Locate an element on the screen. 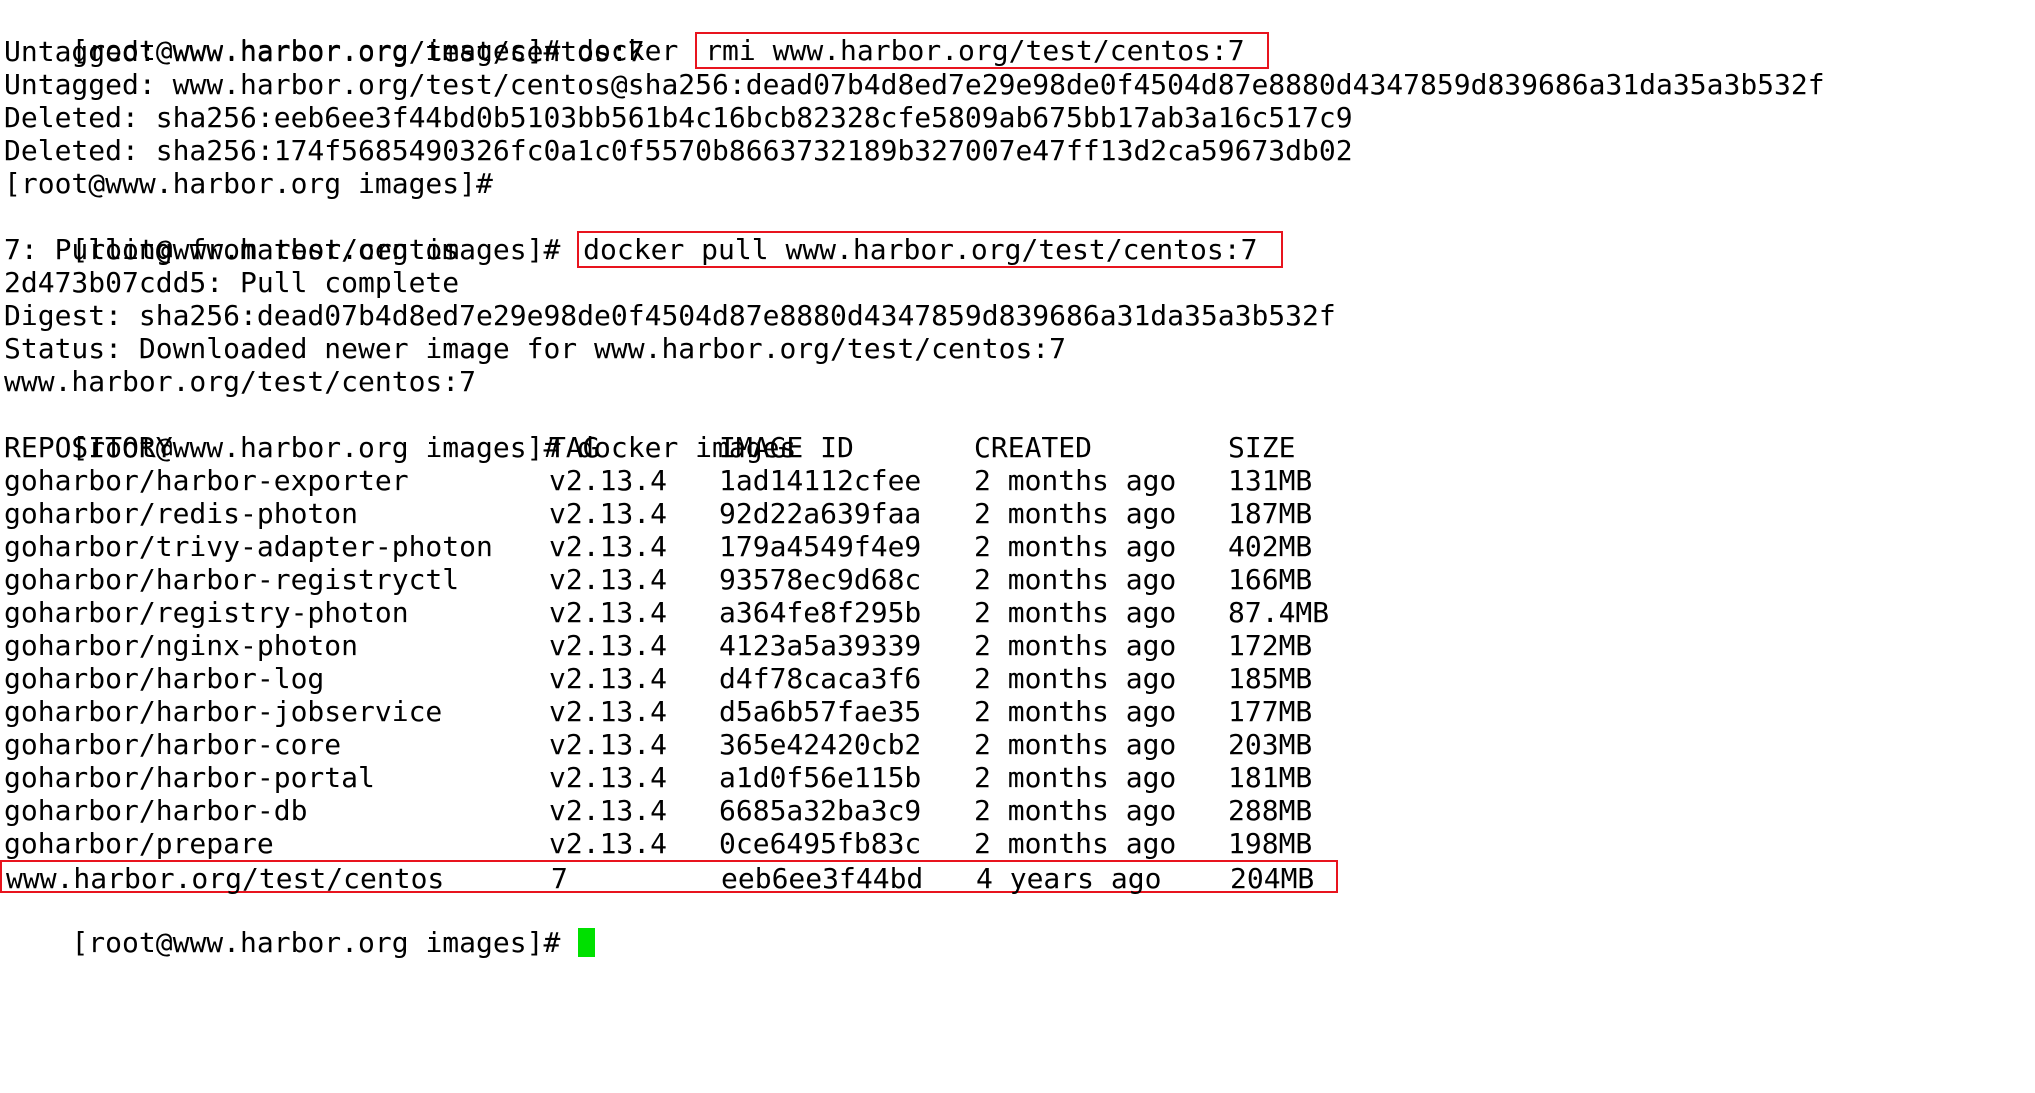 The height and width of the screenshot is (1093, 2035). row-image-id: d4f78caca3f6 is located at coordinates (820, 678).